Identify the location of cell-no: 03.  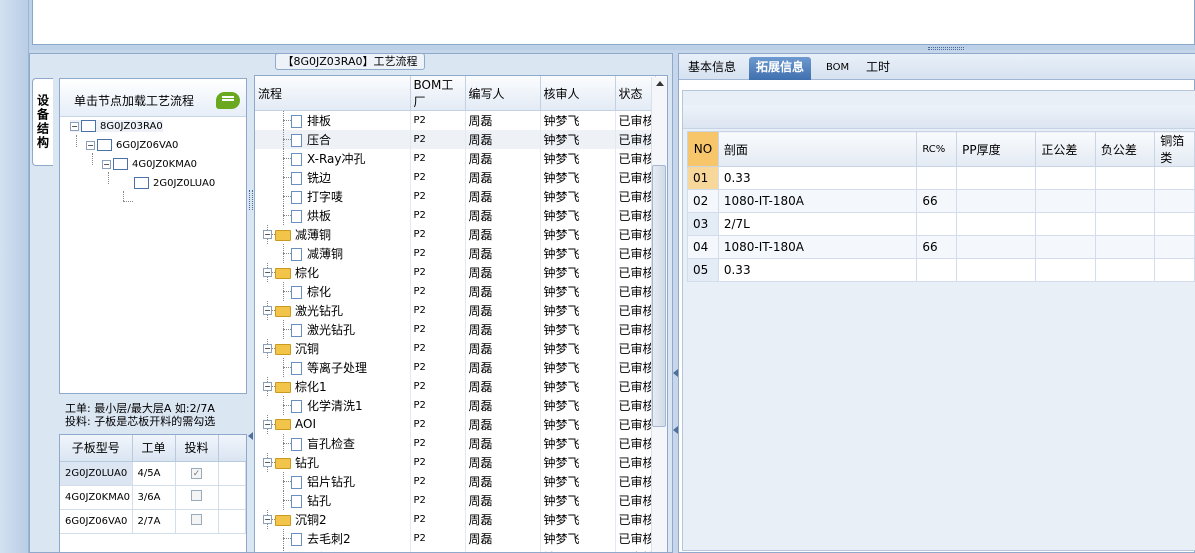
(703, 224).